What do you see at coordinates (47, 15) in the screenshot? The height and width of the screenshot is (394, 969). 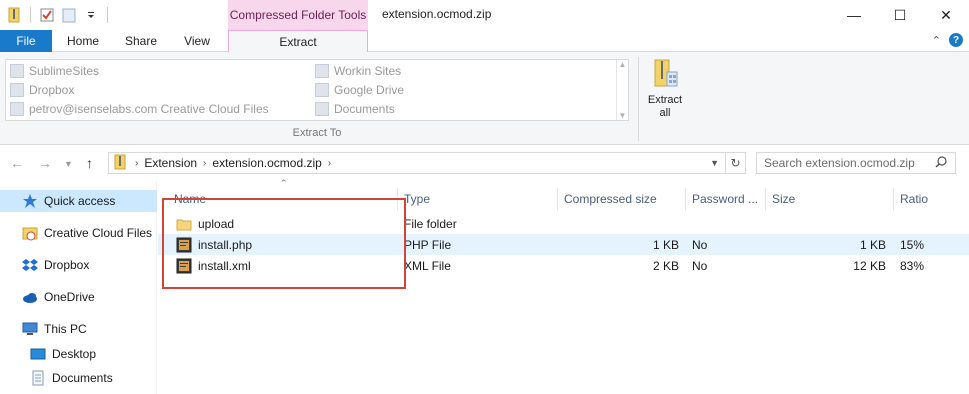 I see `properties-icon` at bounding box center [47, 15].